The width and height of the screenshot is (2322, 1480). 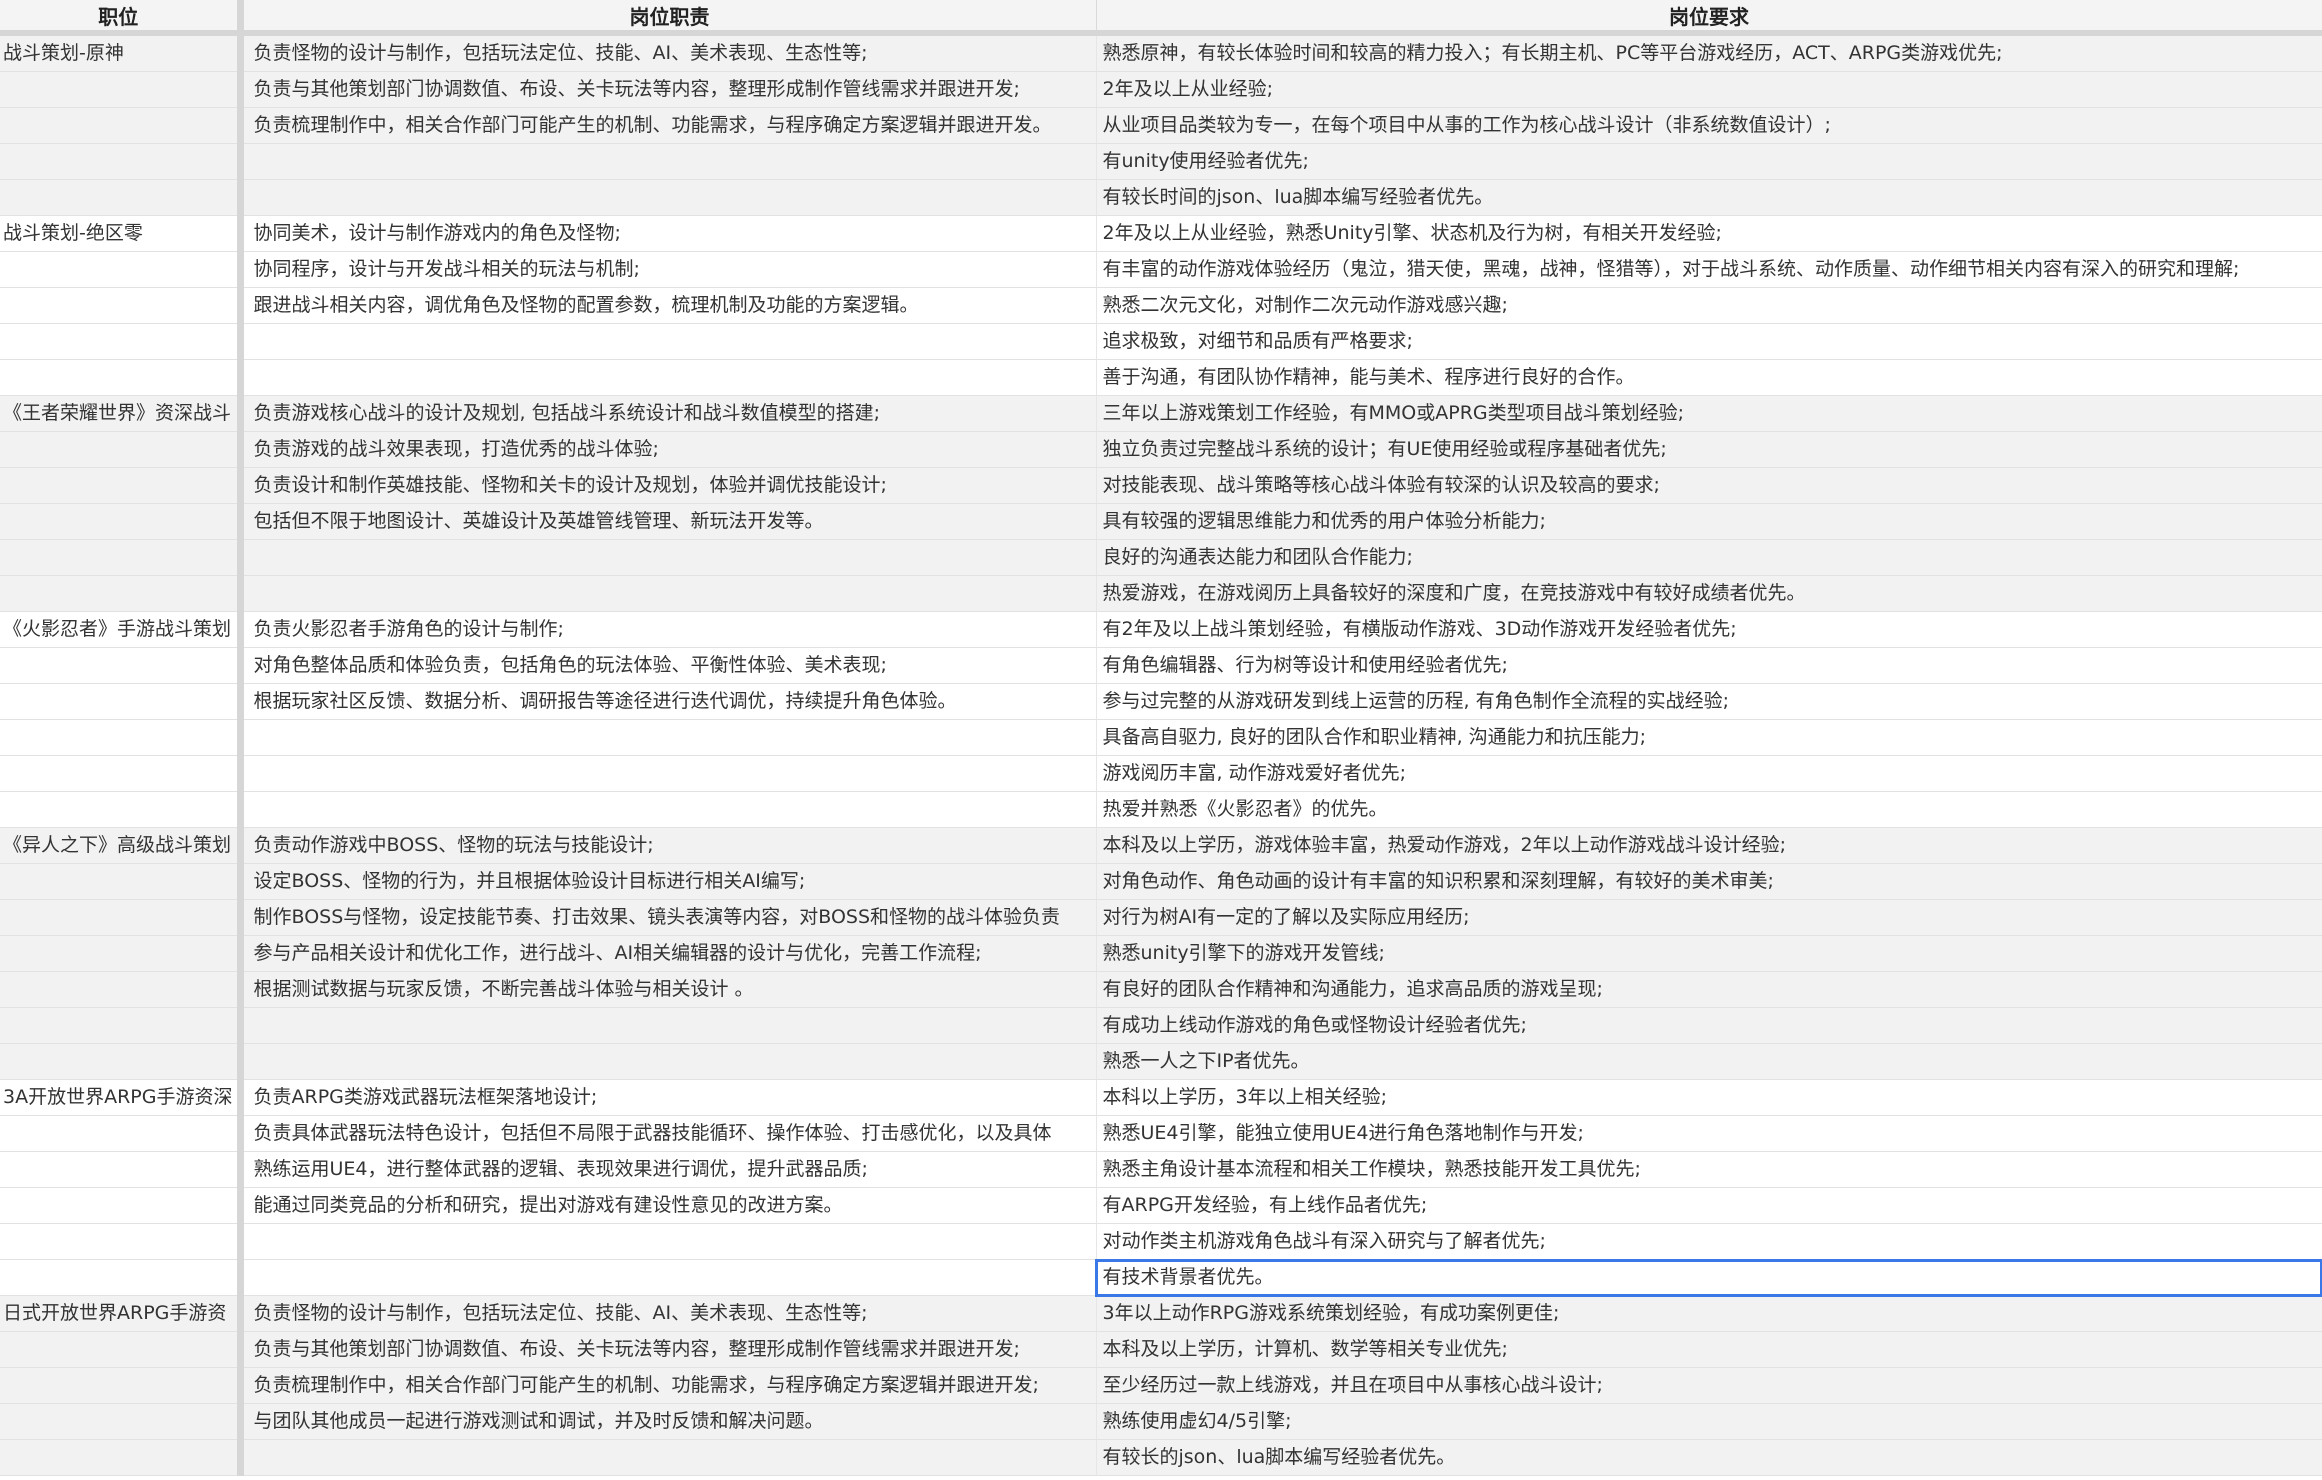 I want to click on header-position: 职位, so click(x=122, y=18).